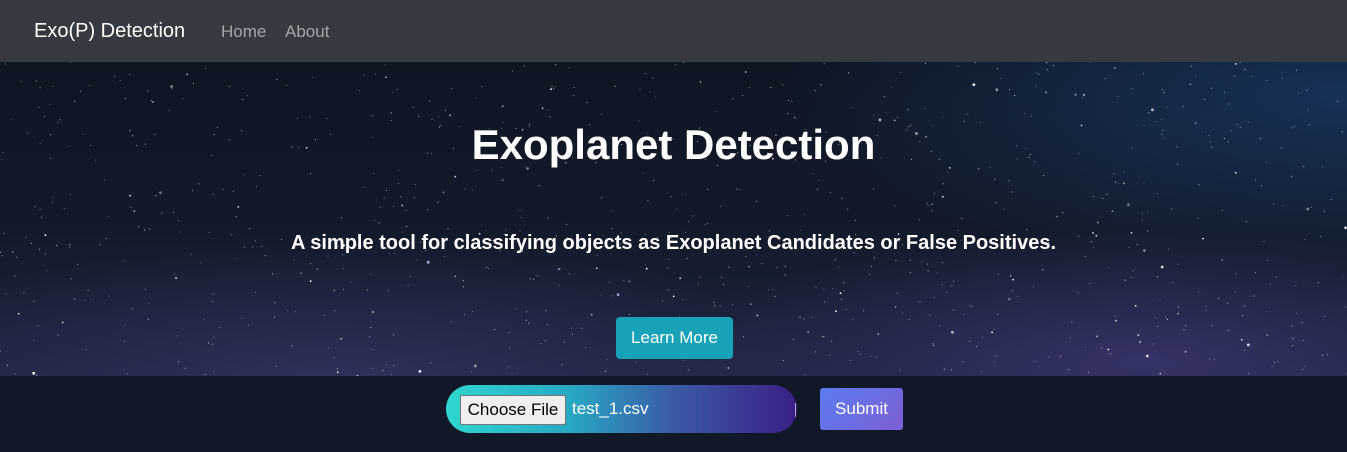 The image size is (1347, 452). I want to click on hero-title: Exoplanet Detection, so click(673, 144).